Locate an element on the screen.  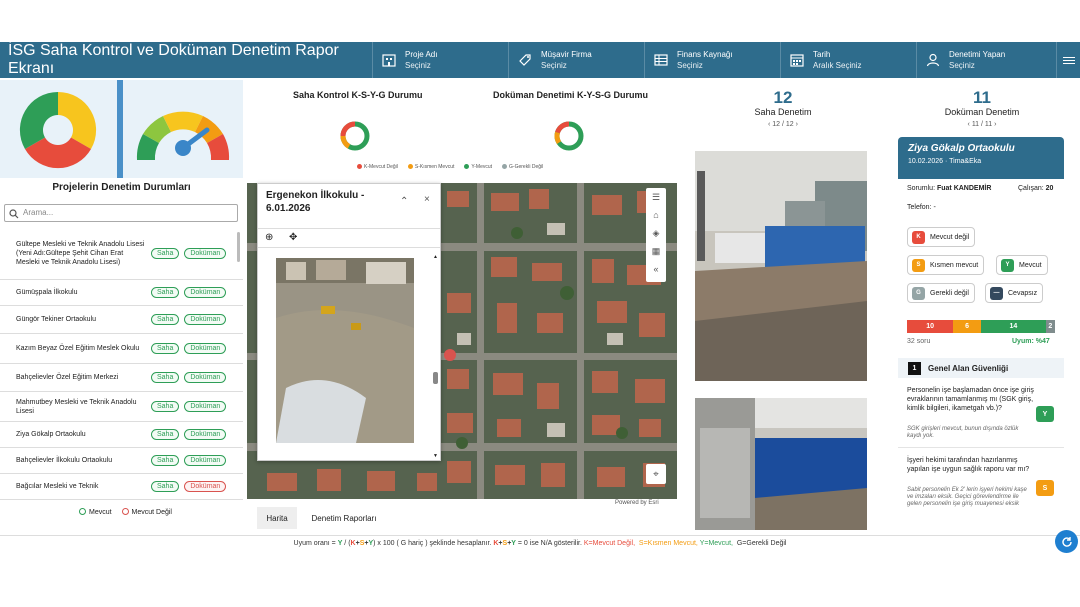
popup-toolbar: ⊕ ✥ is located at coordinates (349, 238).